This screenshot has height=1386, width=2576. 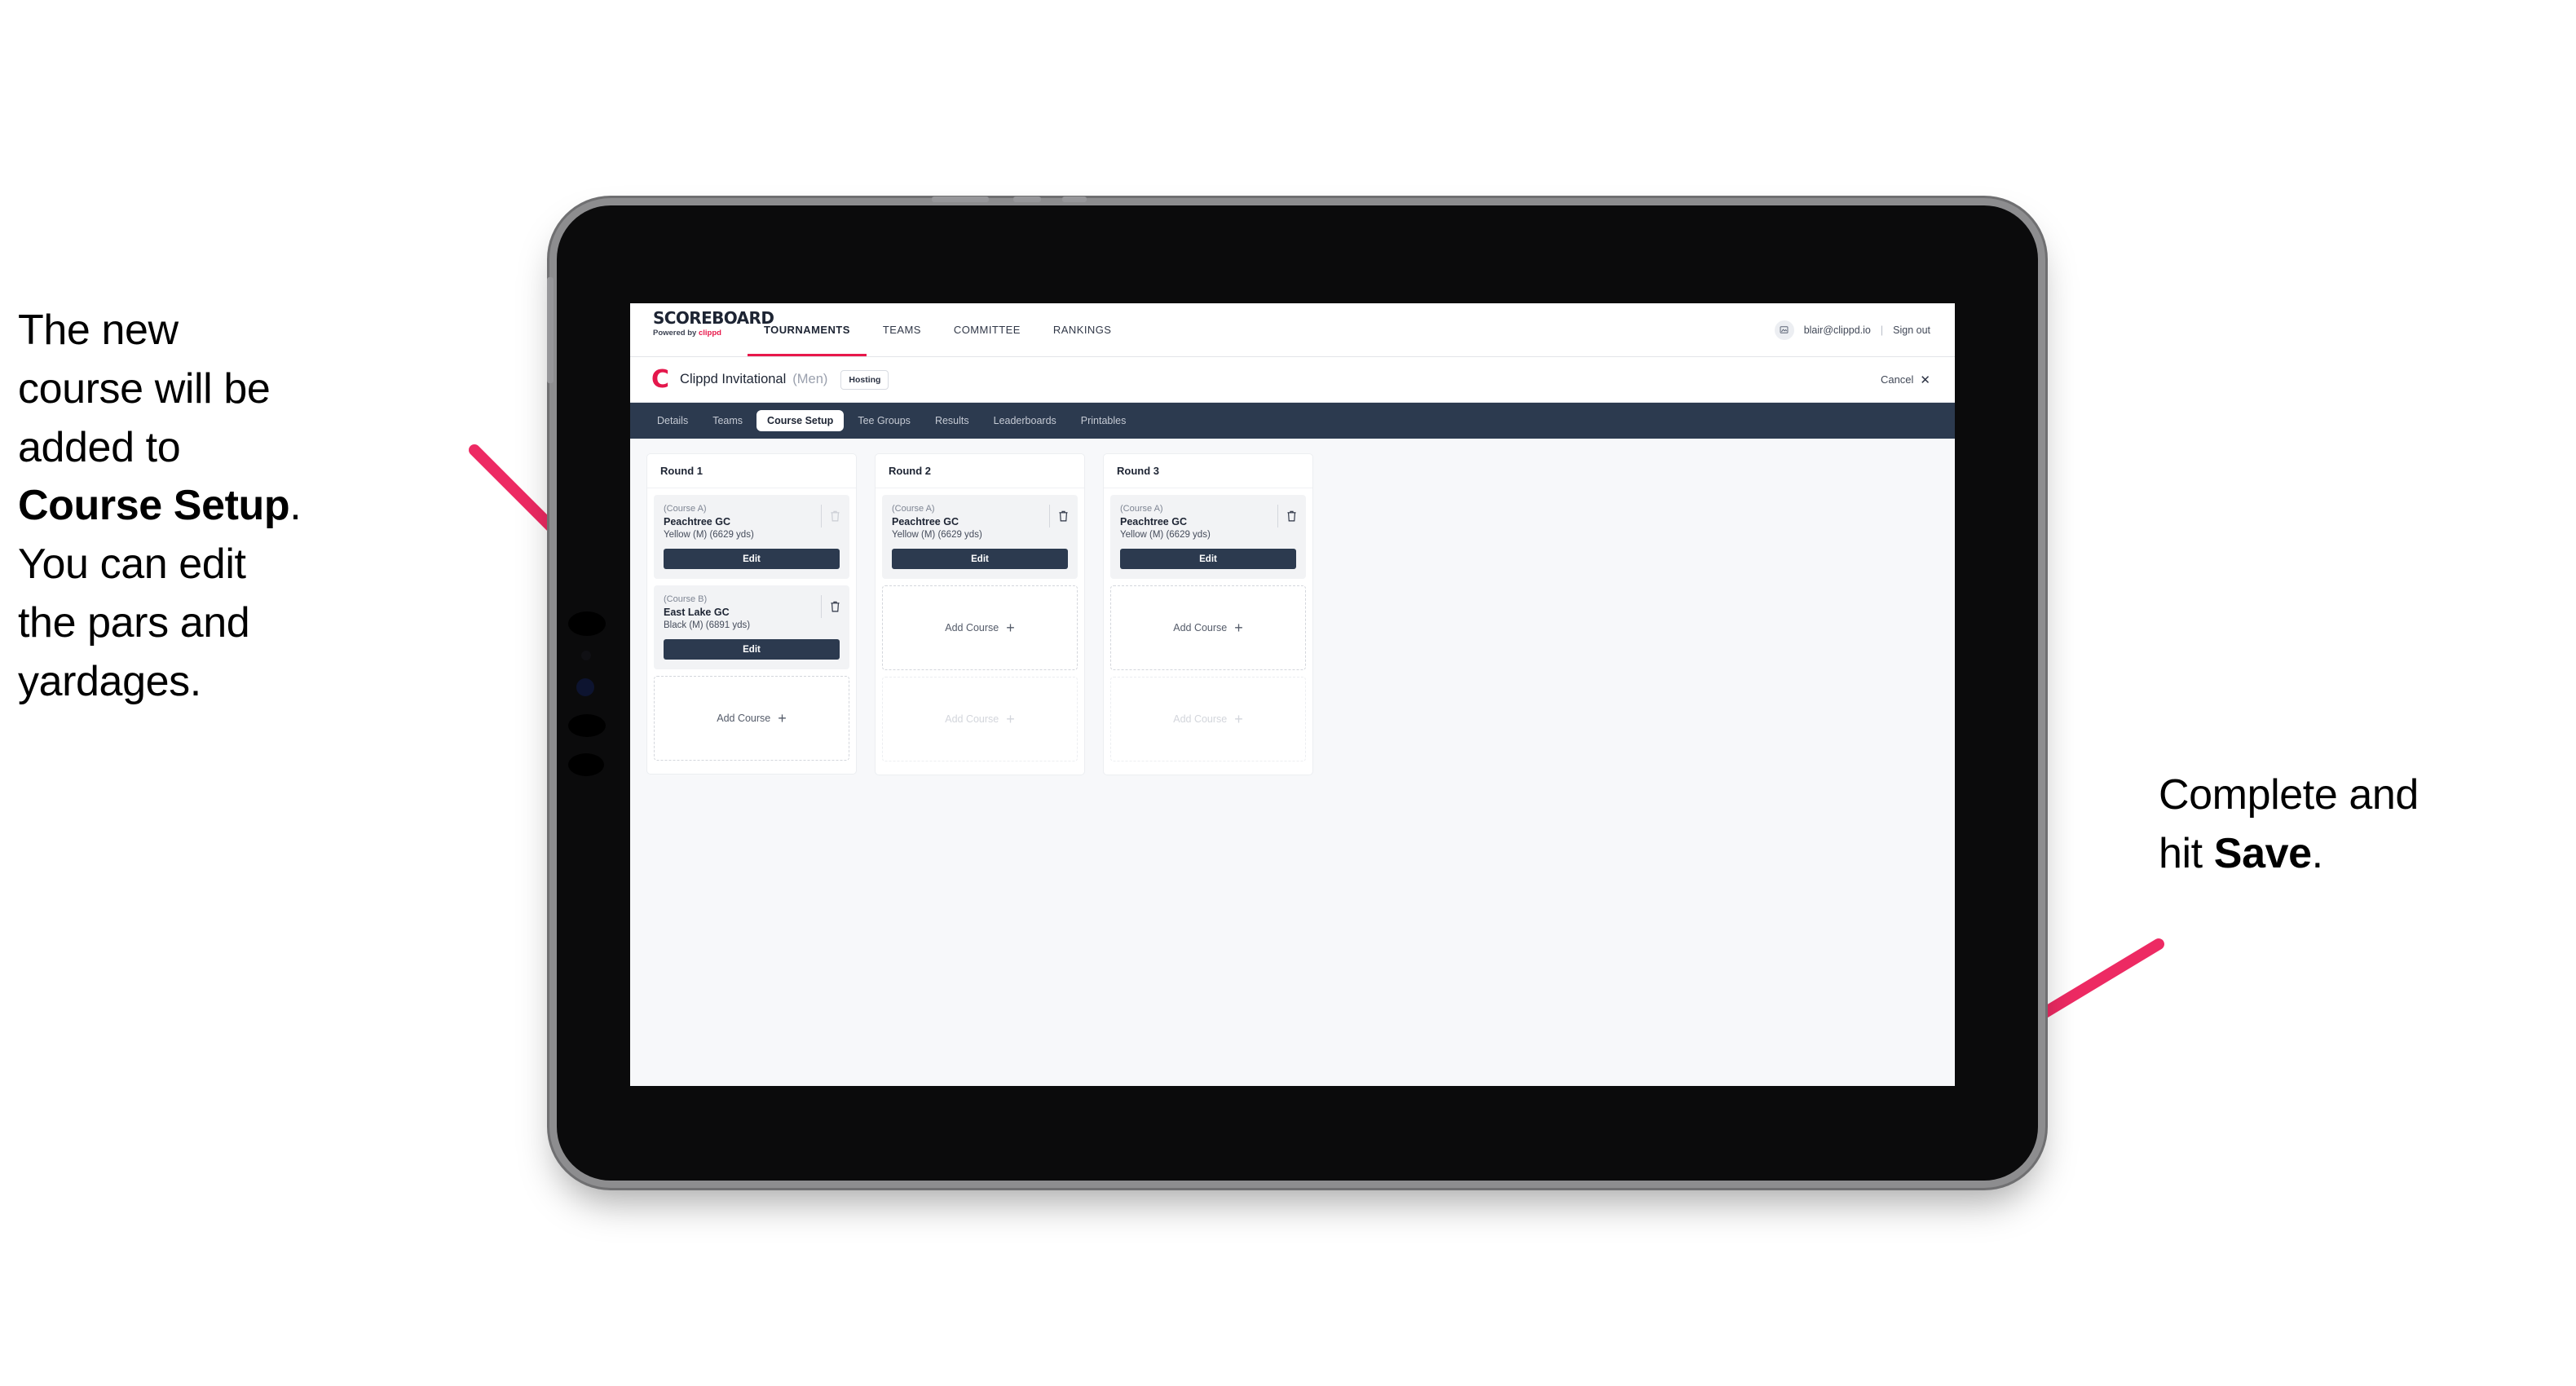 What do you see at coordinates (1025, 420) in the screenshot?
I see `tab-leaderboards: Leaderboards` at bounding box center [1025, 420].